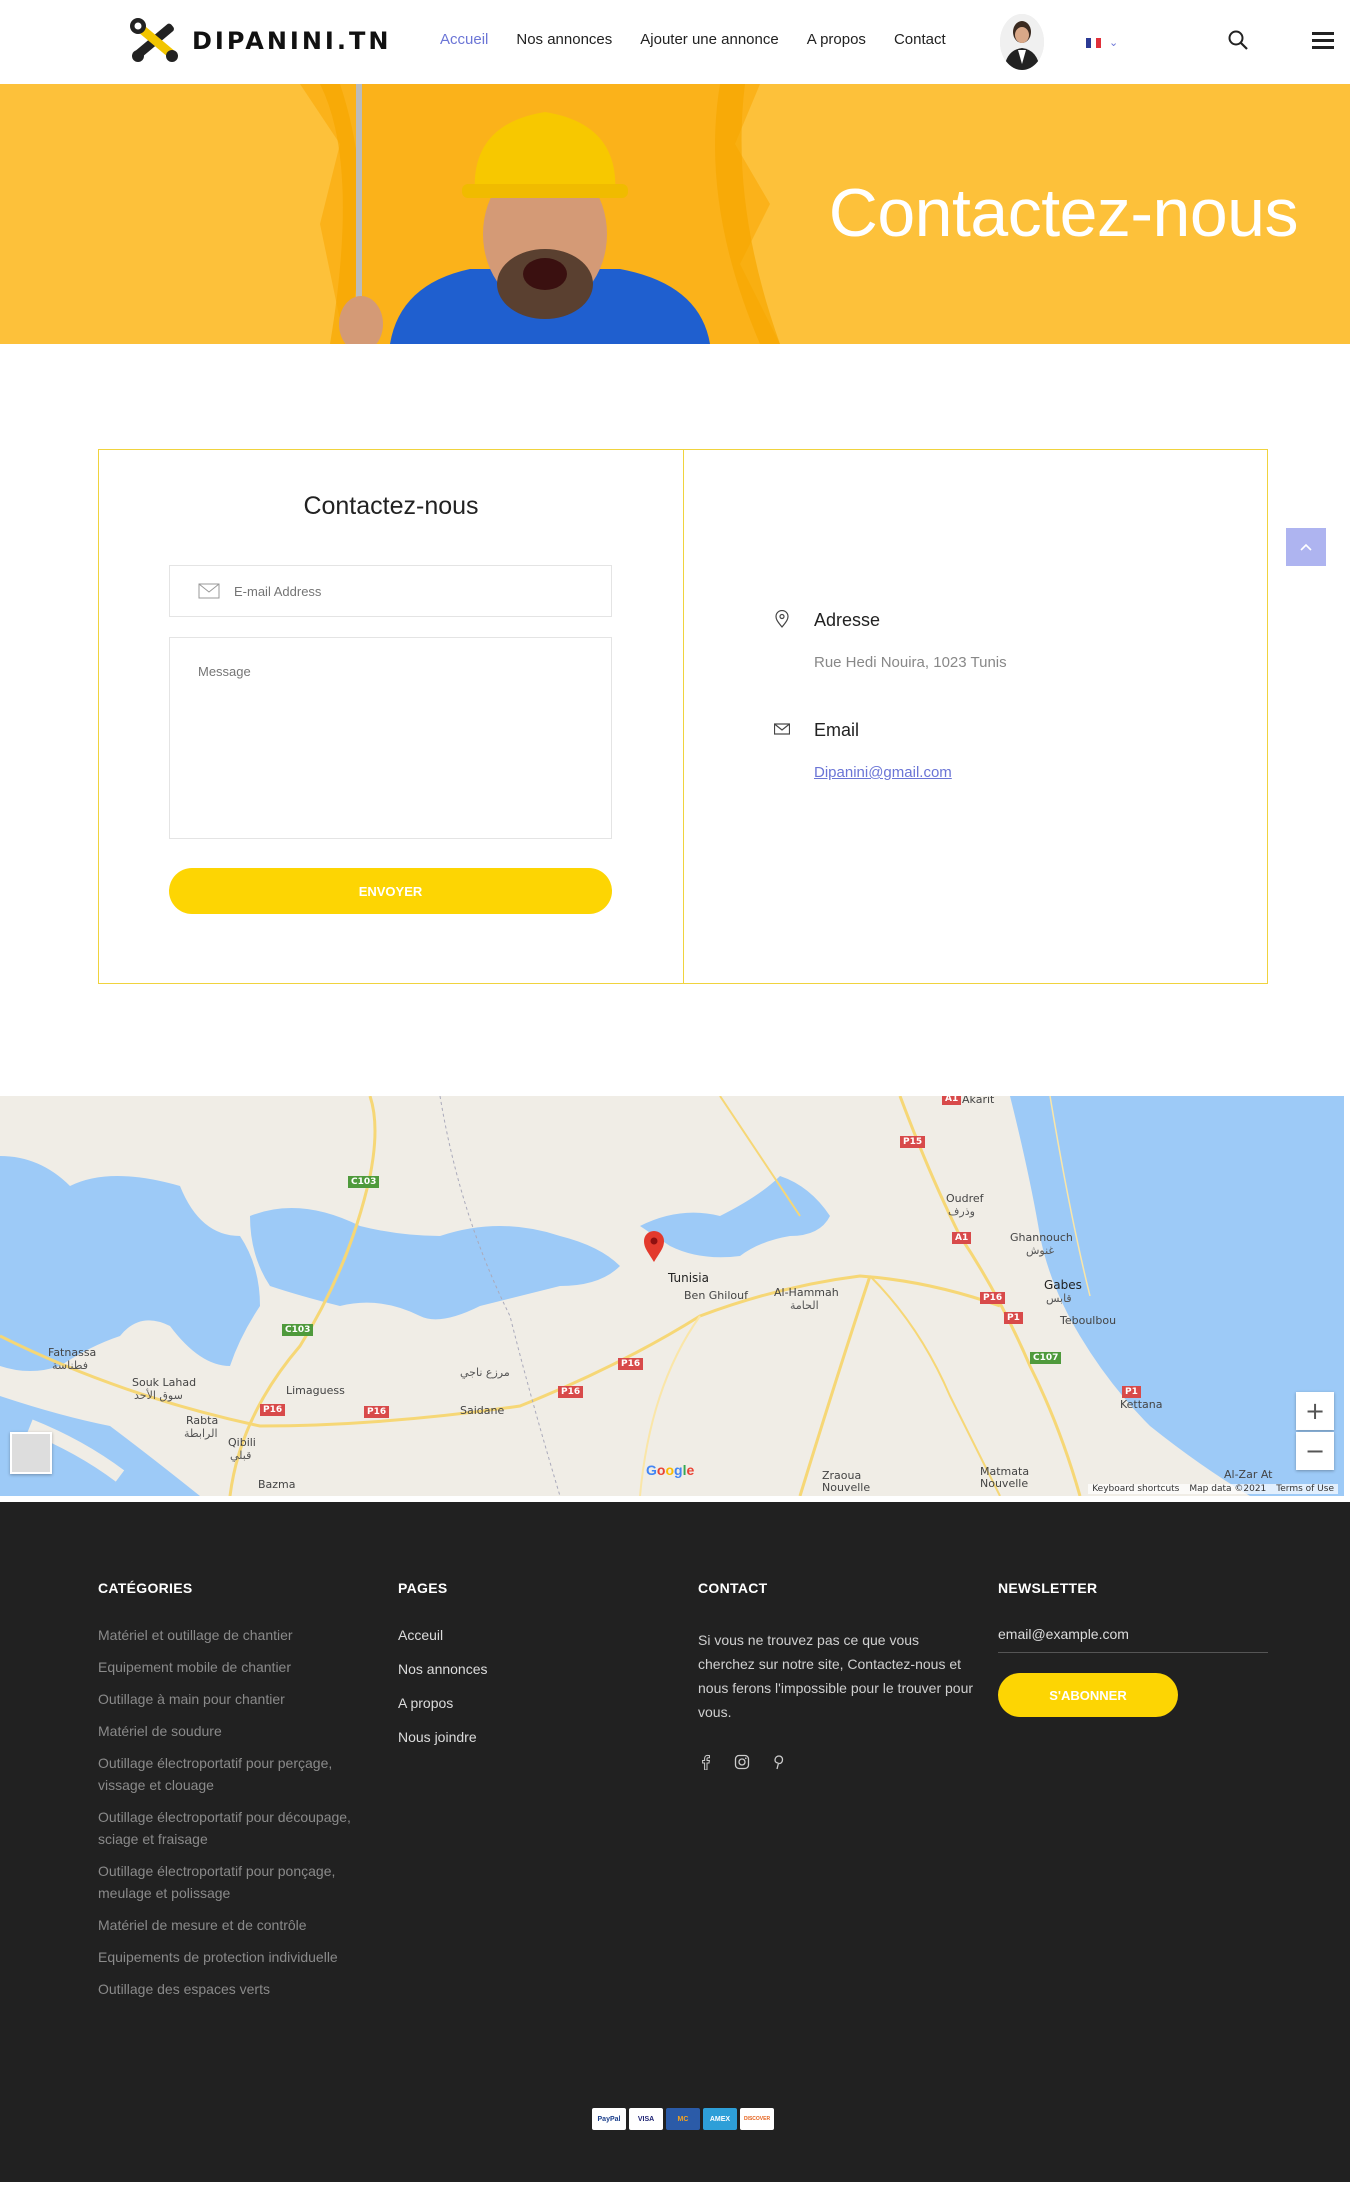 The image size is (1350, 2187). Describe the element at coordinates (782, 619) in the screenshot. I see `map-pin-icon` at that location.